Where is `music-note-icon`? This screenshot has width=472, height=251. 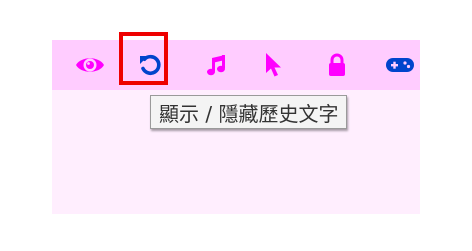 music-note-icon is located at coordinates (216, 65).